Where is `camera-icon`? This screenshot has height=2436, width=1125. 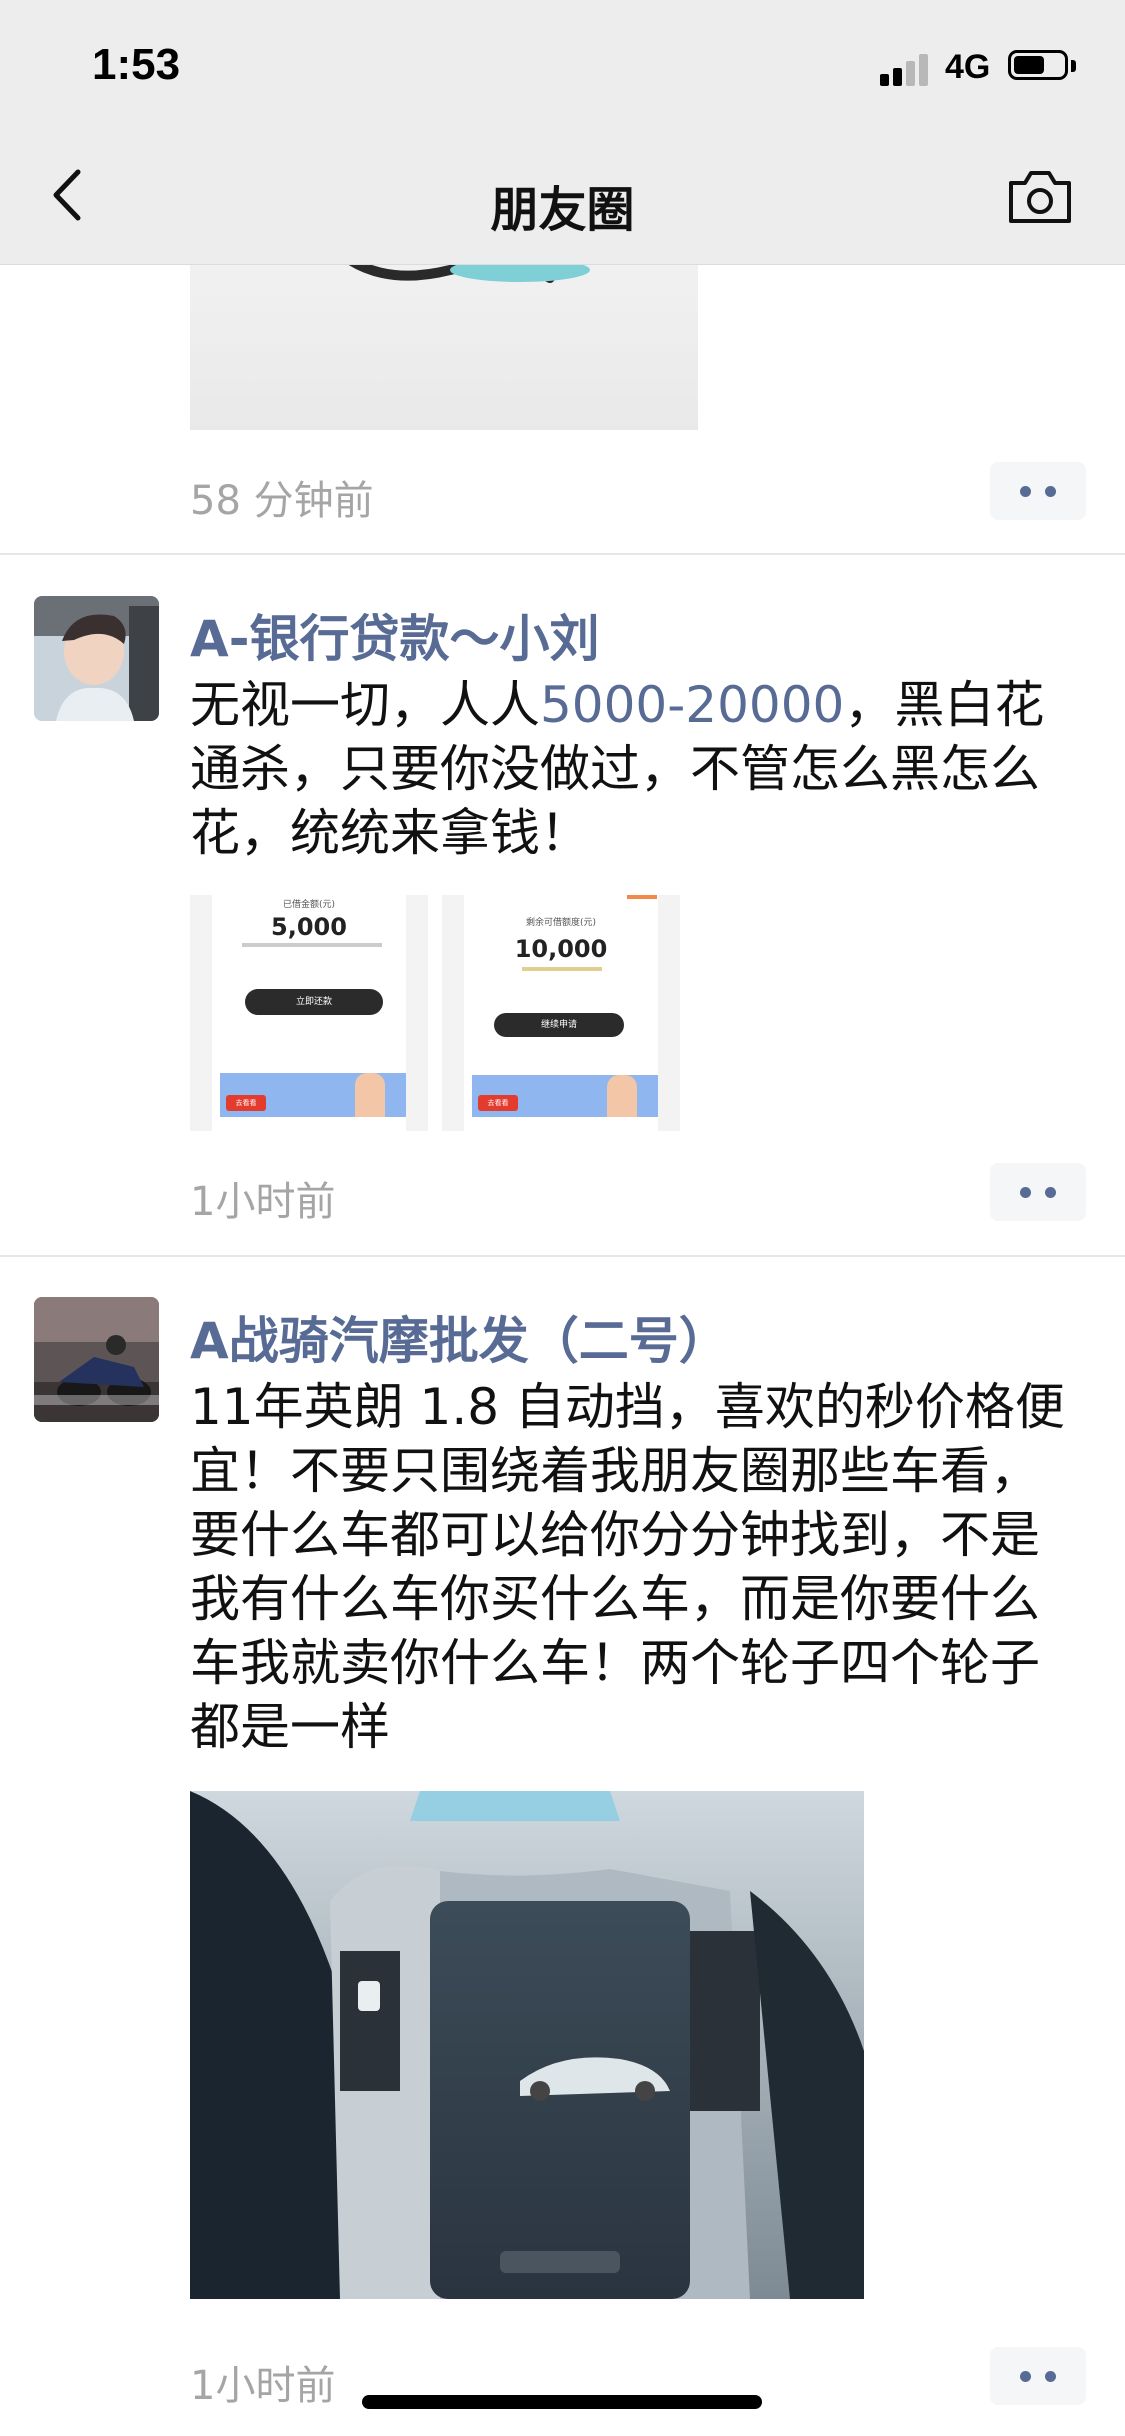 camera-icon is located at coordinates (1040, 197).